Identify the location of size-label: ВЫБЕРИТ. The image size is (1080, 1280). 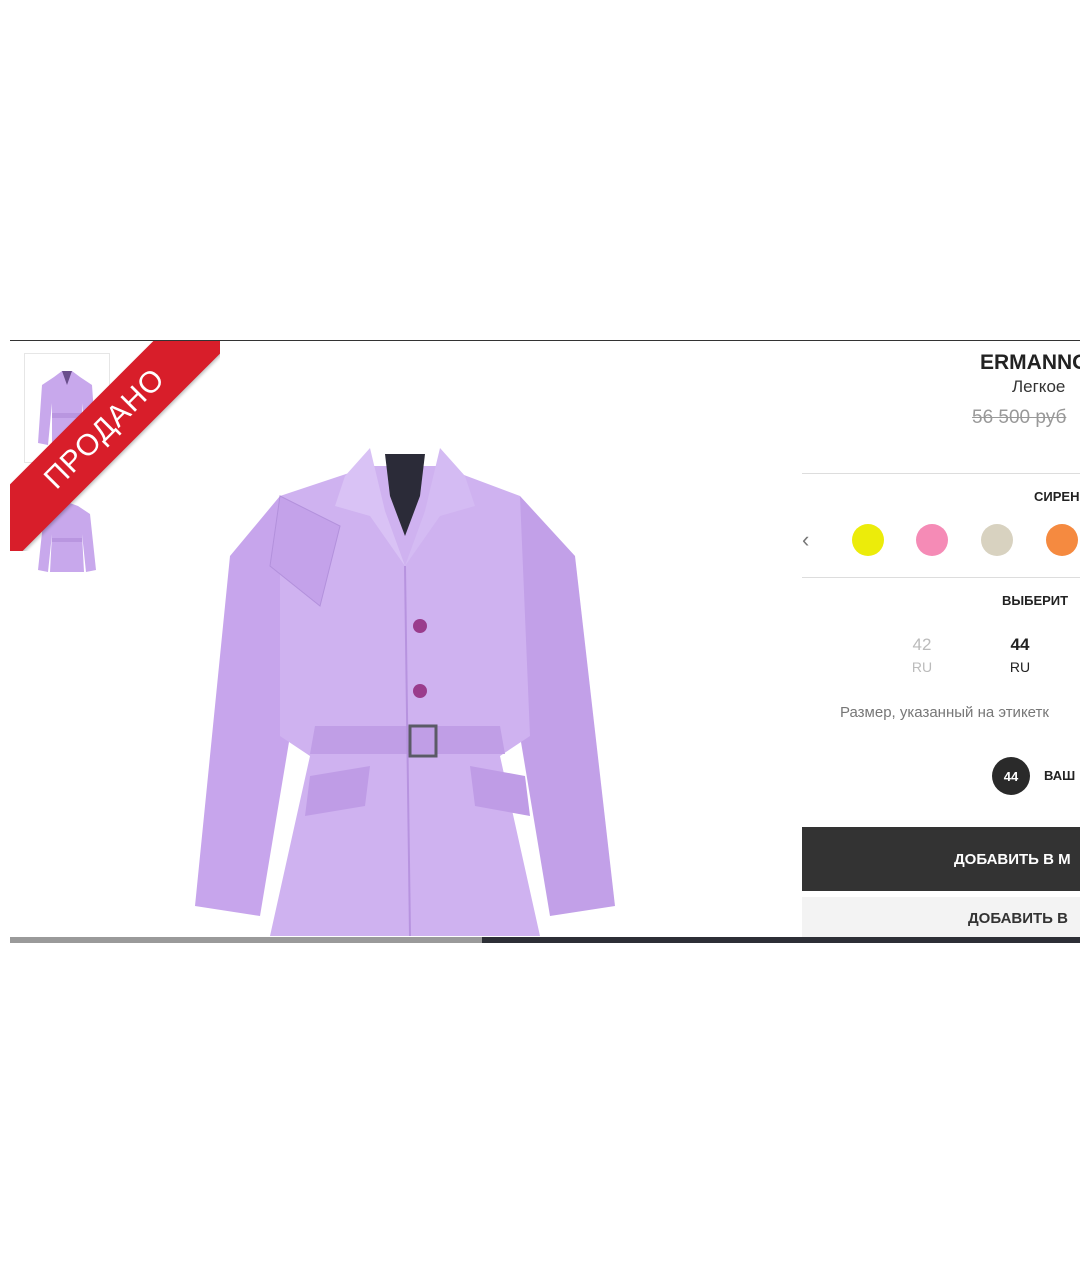
(1035, 600).